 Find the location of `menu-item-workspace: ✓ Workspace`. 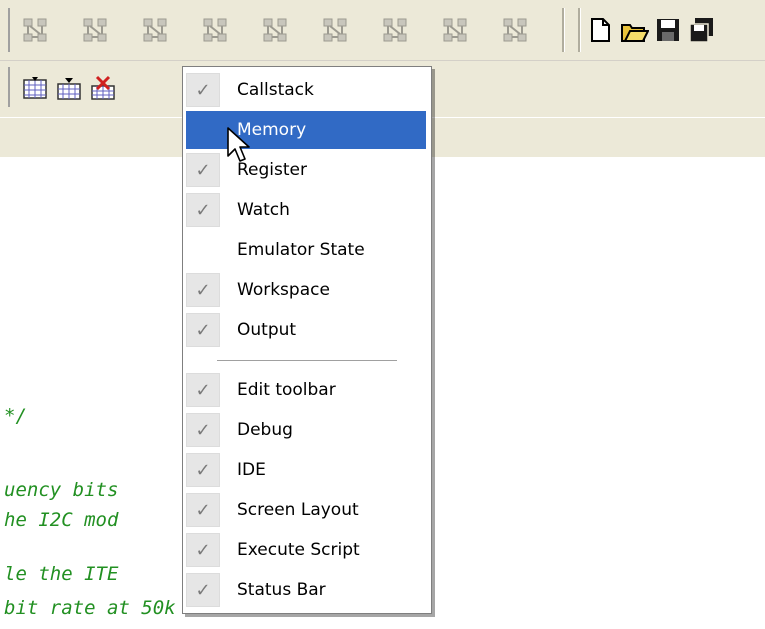

menu-item-workspace: ✓ Workspace is located at coordinates (306, 290).